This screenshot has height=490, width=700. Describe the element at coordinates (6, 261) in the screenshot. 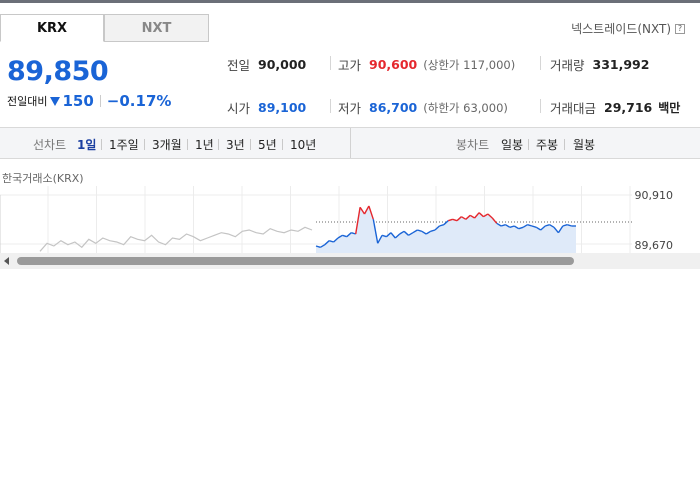

I see `scroll-left-icon` at that location.